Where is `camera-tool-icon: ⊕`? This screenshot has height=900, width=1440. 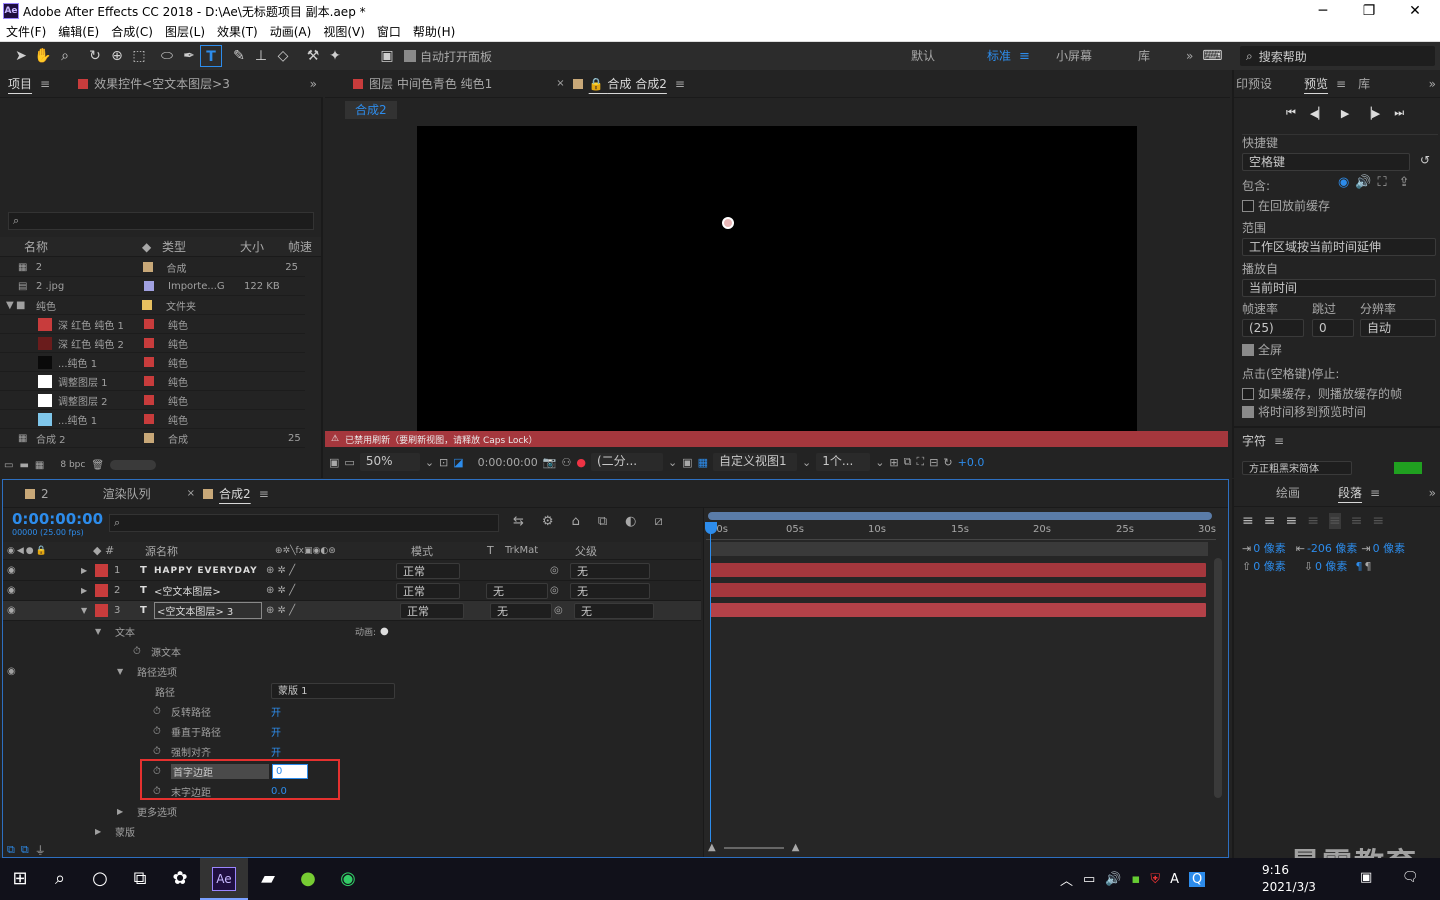
camera-tool-icon: ⊕ is located at coordinates (117, 56).